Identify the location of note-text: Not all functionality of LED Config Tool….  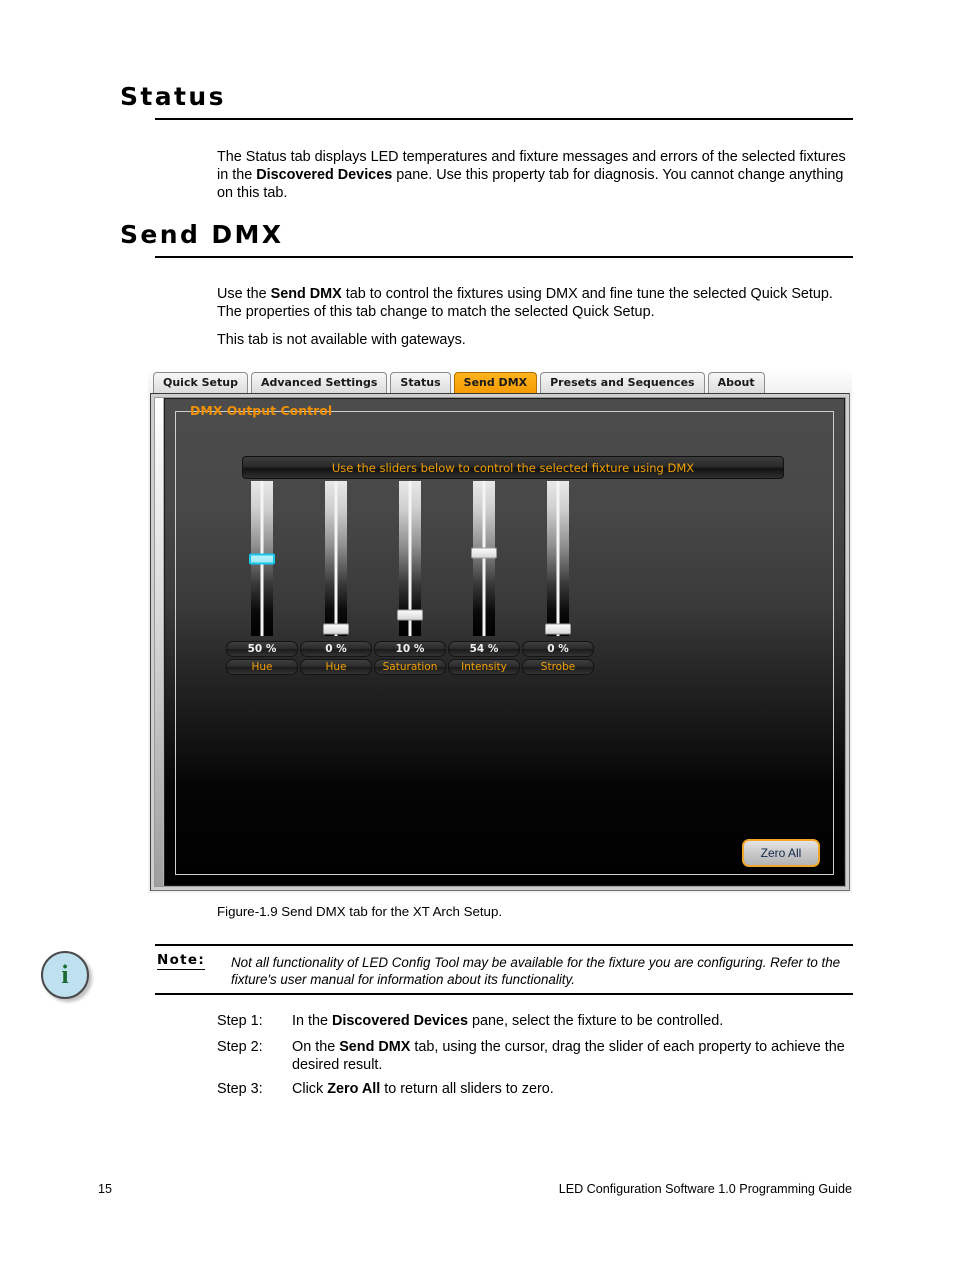
(536, 971).